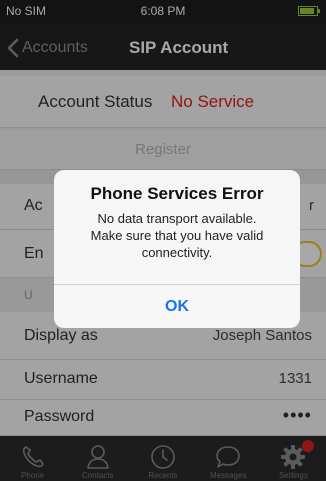 The width and height of the screenshot is (326, 481). I want to click on ok-button: OK, so click(177, 306).